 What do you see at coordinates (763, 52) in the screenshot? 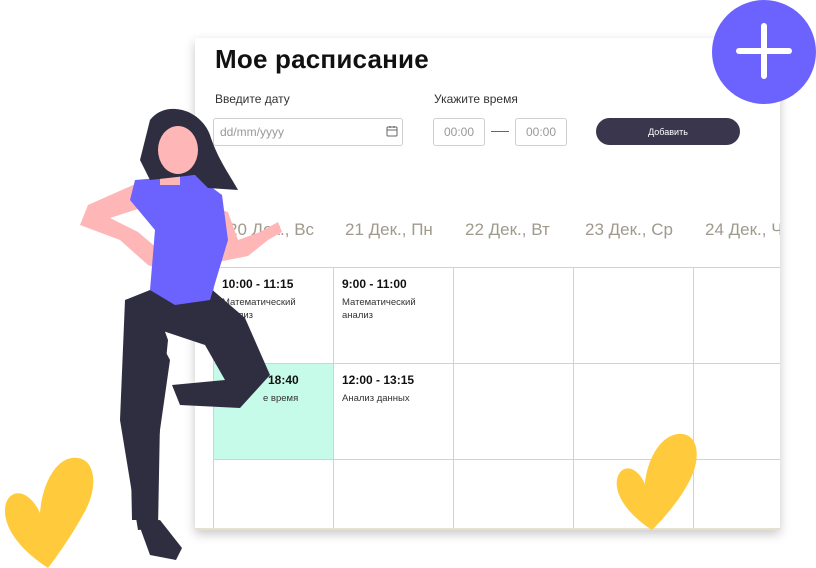
I see `plus-icon` at bounding box center [763, 52].